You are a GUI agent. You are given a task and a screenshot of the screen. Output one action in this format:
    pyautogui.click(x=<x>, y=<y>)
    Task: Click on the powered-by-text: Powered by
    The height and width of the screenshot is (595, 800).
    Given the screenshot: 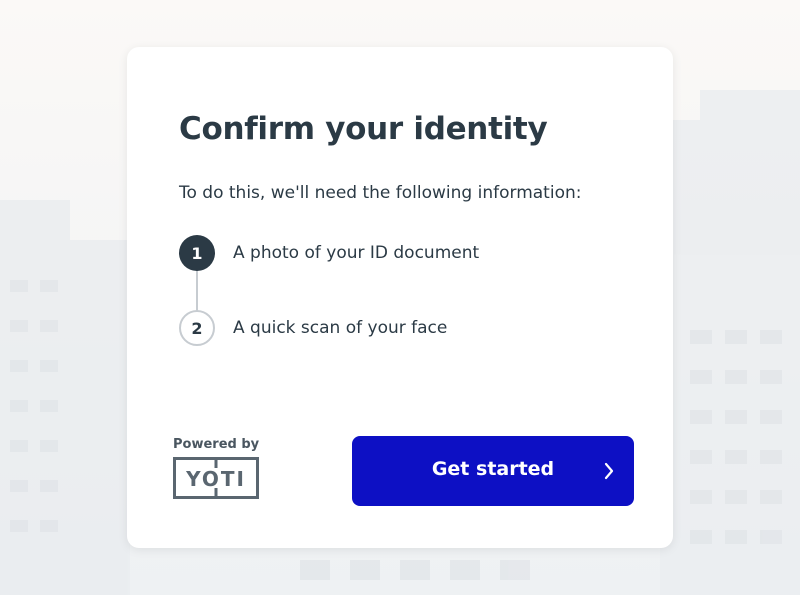 What is the action you would take?
    pyautogui.click(x=216, y=444)
    